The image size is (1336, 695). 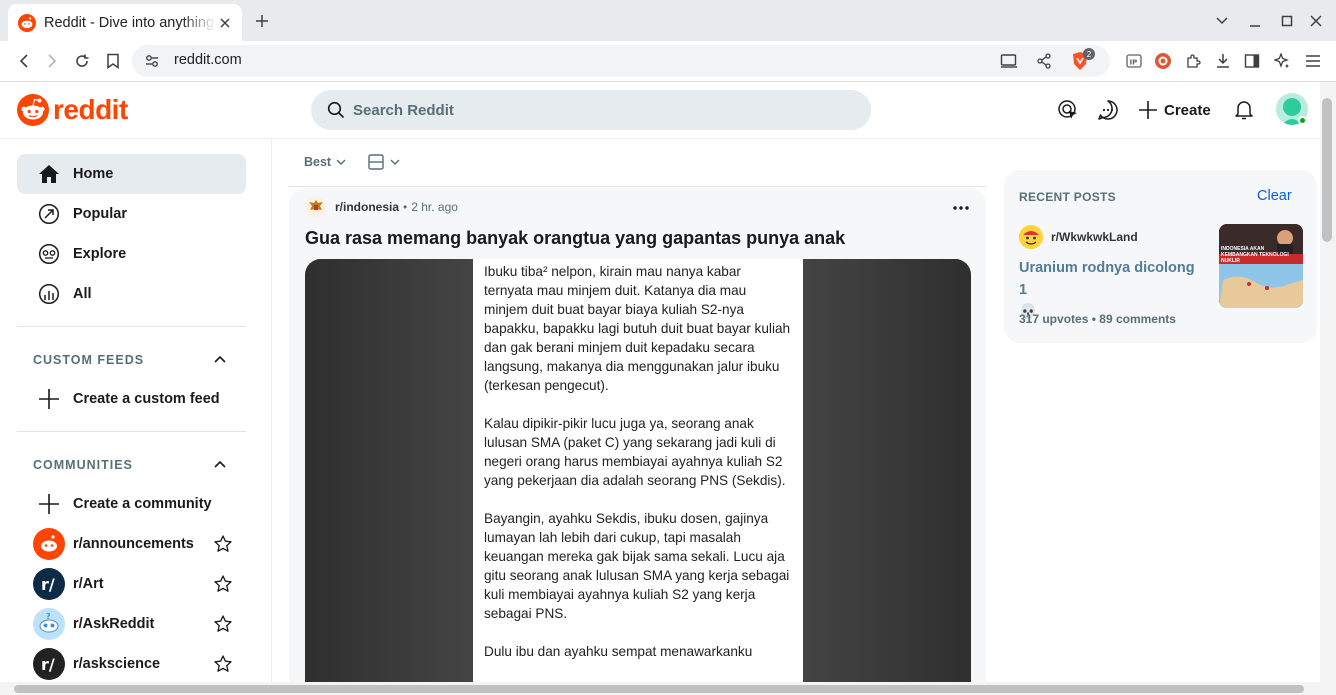 I want to click on search-placeholder: Search Reddit, so click(x=403, y=110).